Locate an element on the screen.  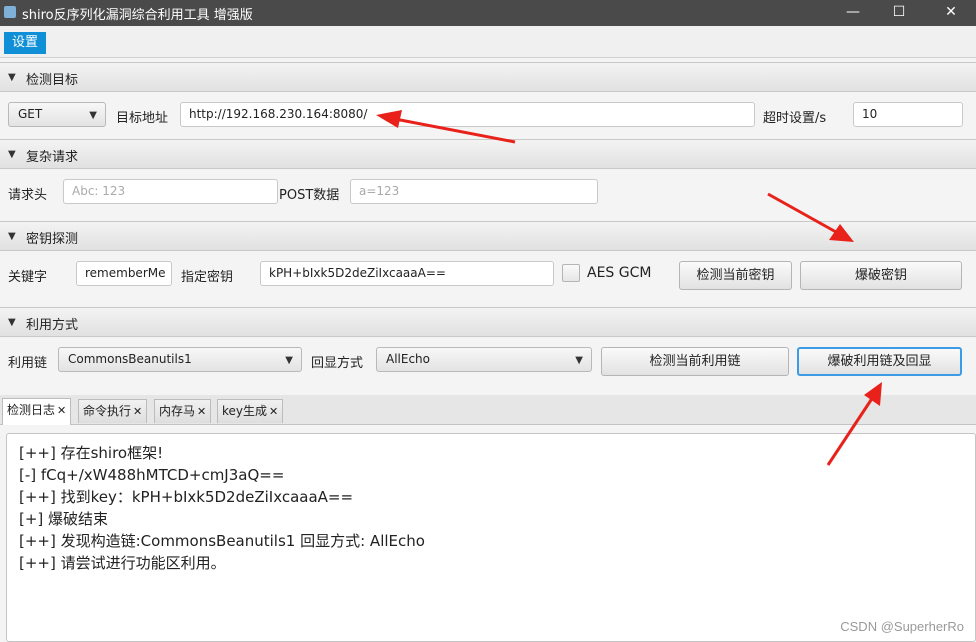
tab-detect-log: 检测日志 ✕ is located at coordinates (37, 411).